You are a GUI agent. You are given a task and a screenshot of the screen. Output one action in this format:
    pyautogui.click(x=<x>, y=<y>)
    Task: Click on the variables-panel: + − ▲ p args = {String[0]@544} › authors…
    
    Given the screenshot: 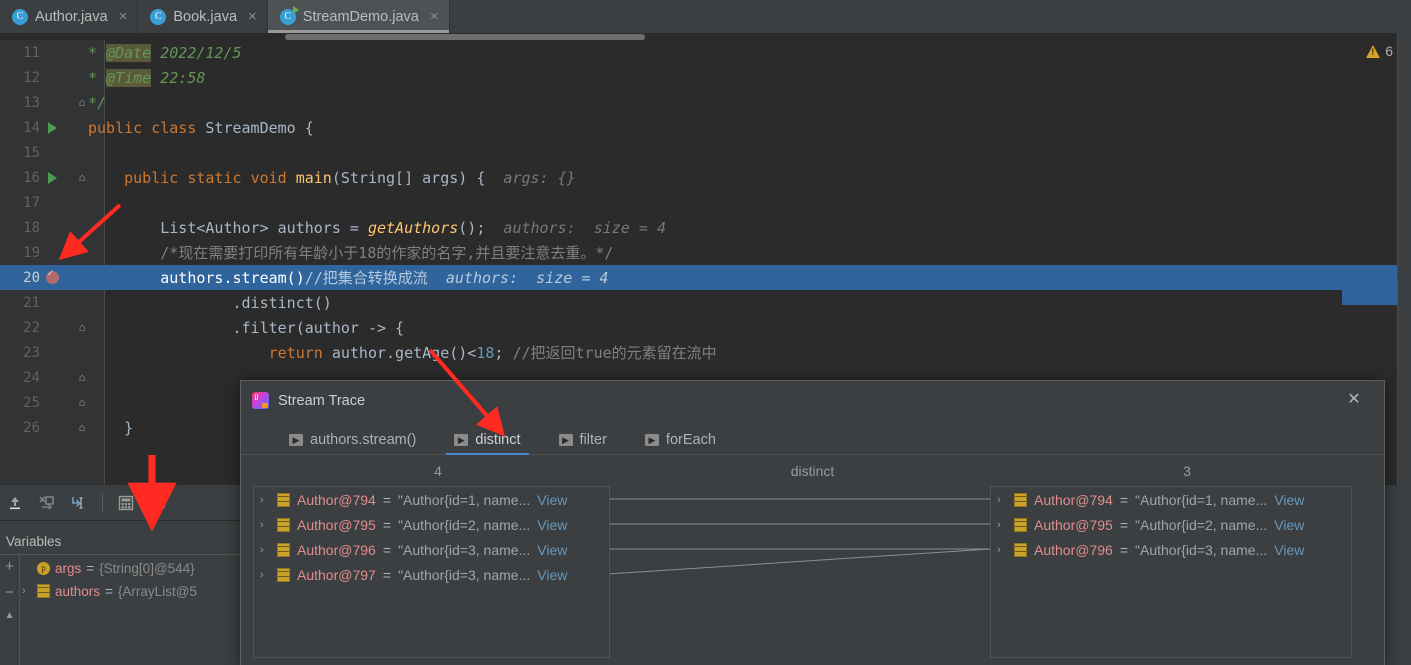 What is the action you would take?
    pyautogui.click(x=120, y=609)
    